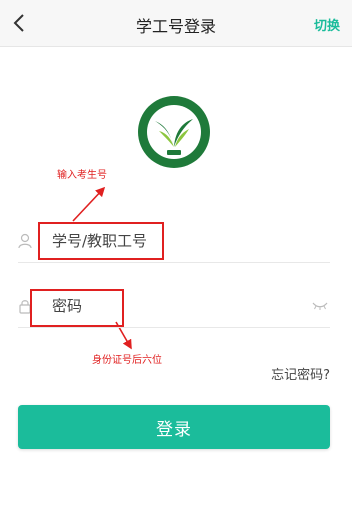 Image resolution: width=352 pixels, height=521 pixels. I want to click on password-field, so click(174, 307).